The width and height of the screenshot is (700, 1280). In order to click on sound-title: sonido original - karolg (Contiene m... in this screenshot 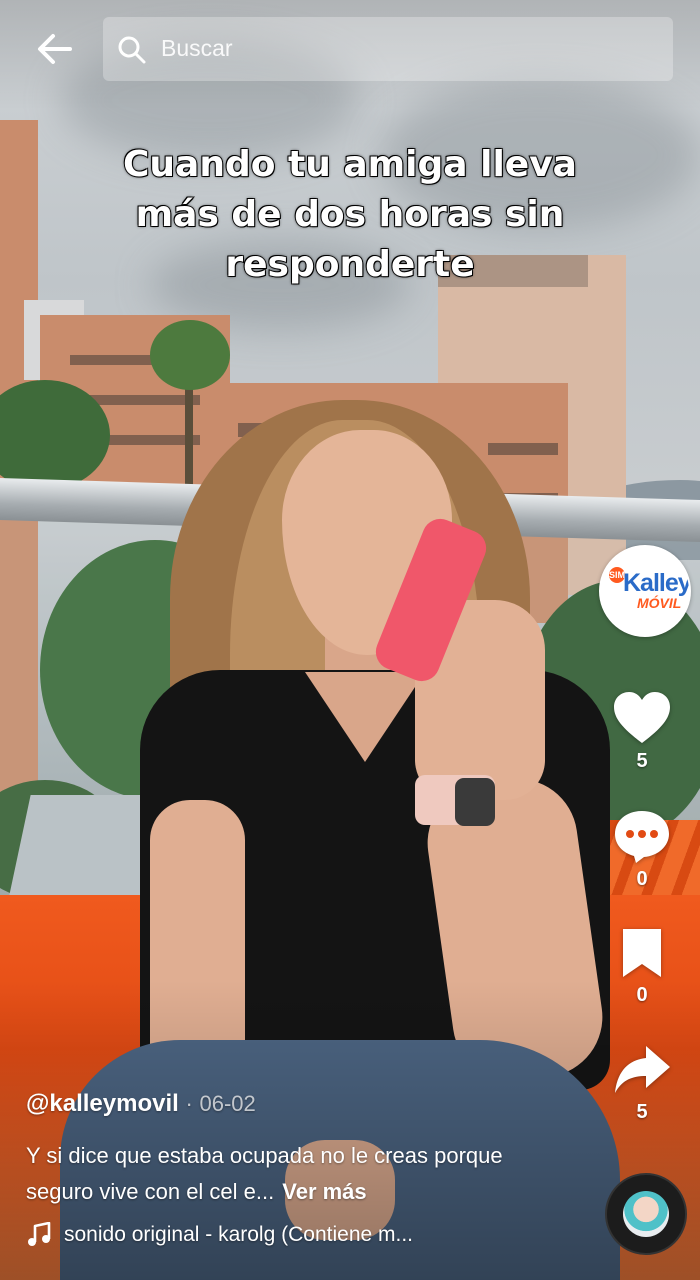, I will do `click(239, 1234)`.